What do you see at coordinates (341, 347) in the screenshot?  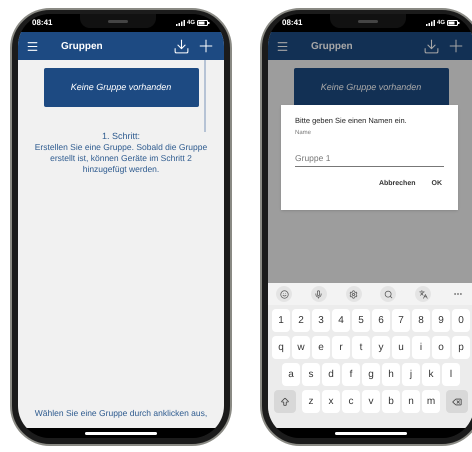 I see `keyboard-key: r` at bounding box center [341, 347].